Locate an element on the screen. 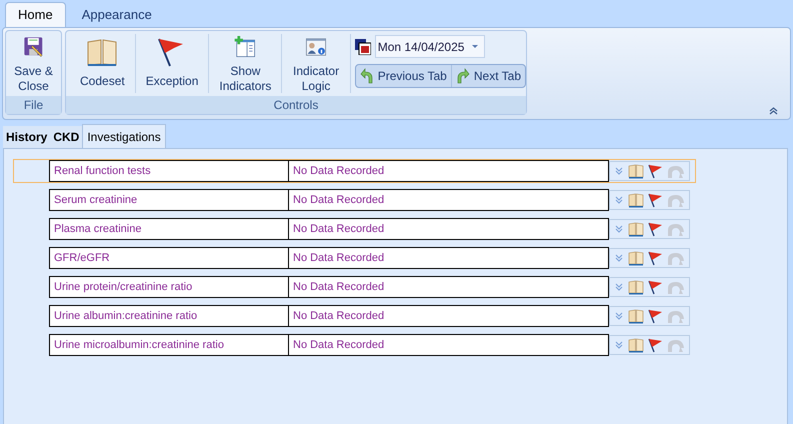  nav-button: Next Tab is located at coordinates (488, 76).